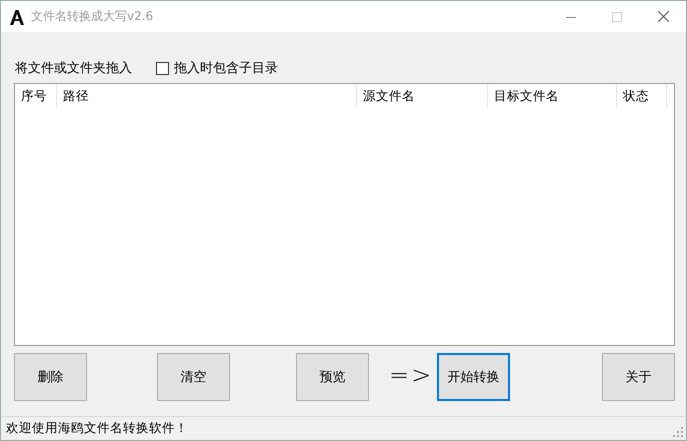  Describe the element at coordinates (552, 96) in the screenshot. I see `column-header: 目标文件名` at that location.